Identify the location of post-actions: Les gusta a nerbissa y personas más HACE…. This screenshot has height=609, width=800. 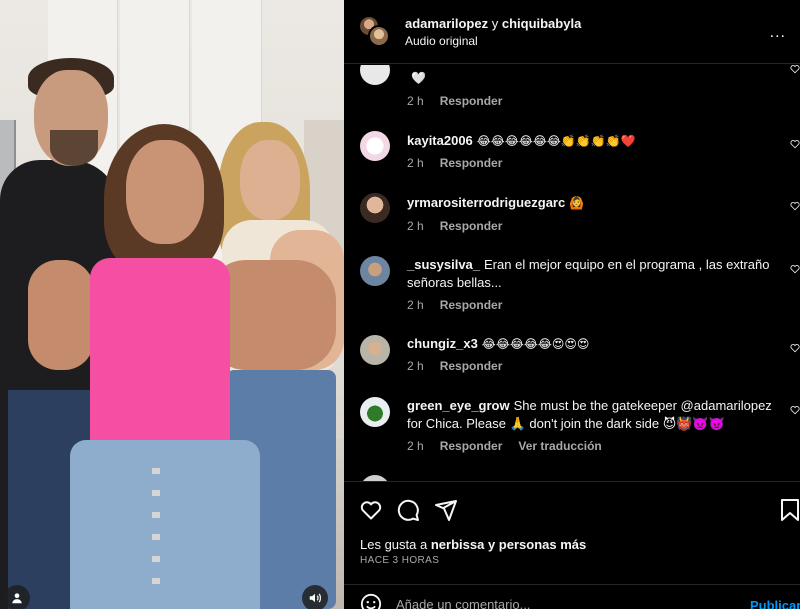
(572, 545).